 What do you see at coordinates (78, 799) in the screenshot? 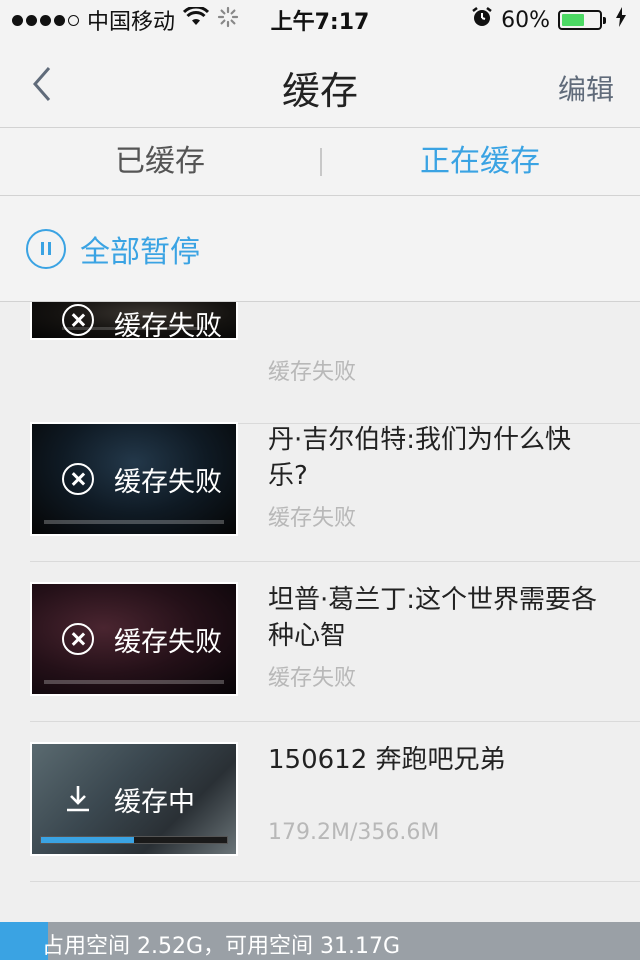
I see `download-icon` at bounding box center [78, 799].